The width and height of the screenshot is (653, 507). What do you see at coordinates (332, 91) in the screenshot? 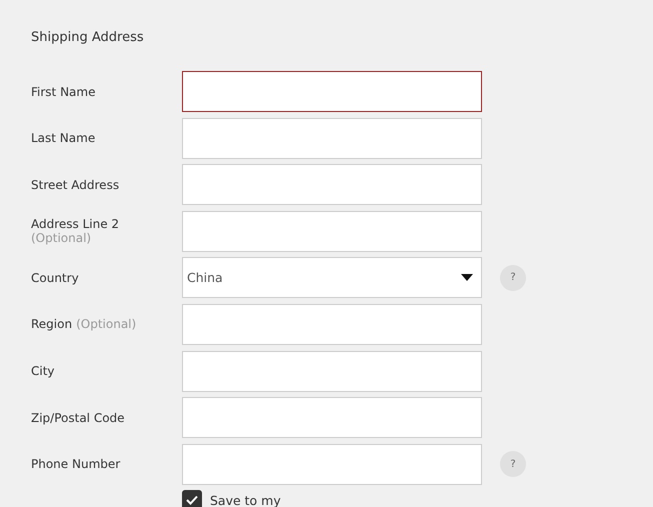
I see `input-field` at bounding box center [332, 91].